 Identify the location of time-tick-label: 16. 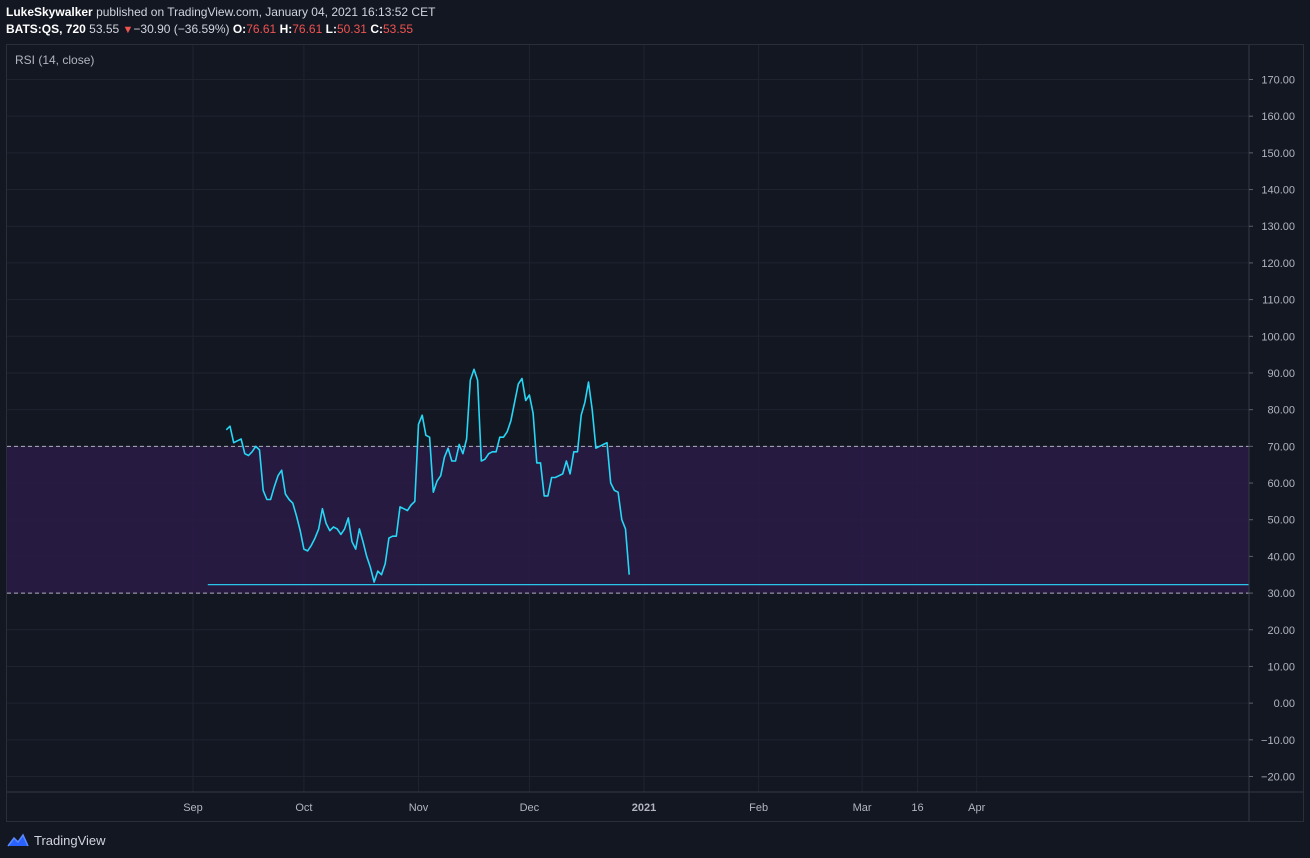
(917, 808).